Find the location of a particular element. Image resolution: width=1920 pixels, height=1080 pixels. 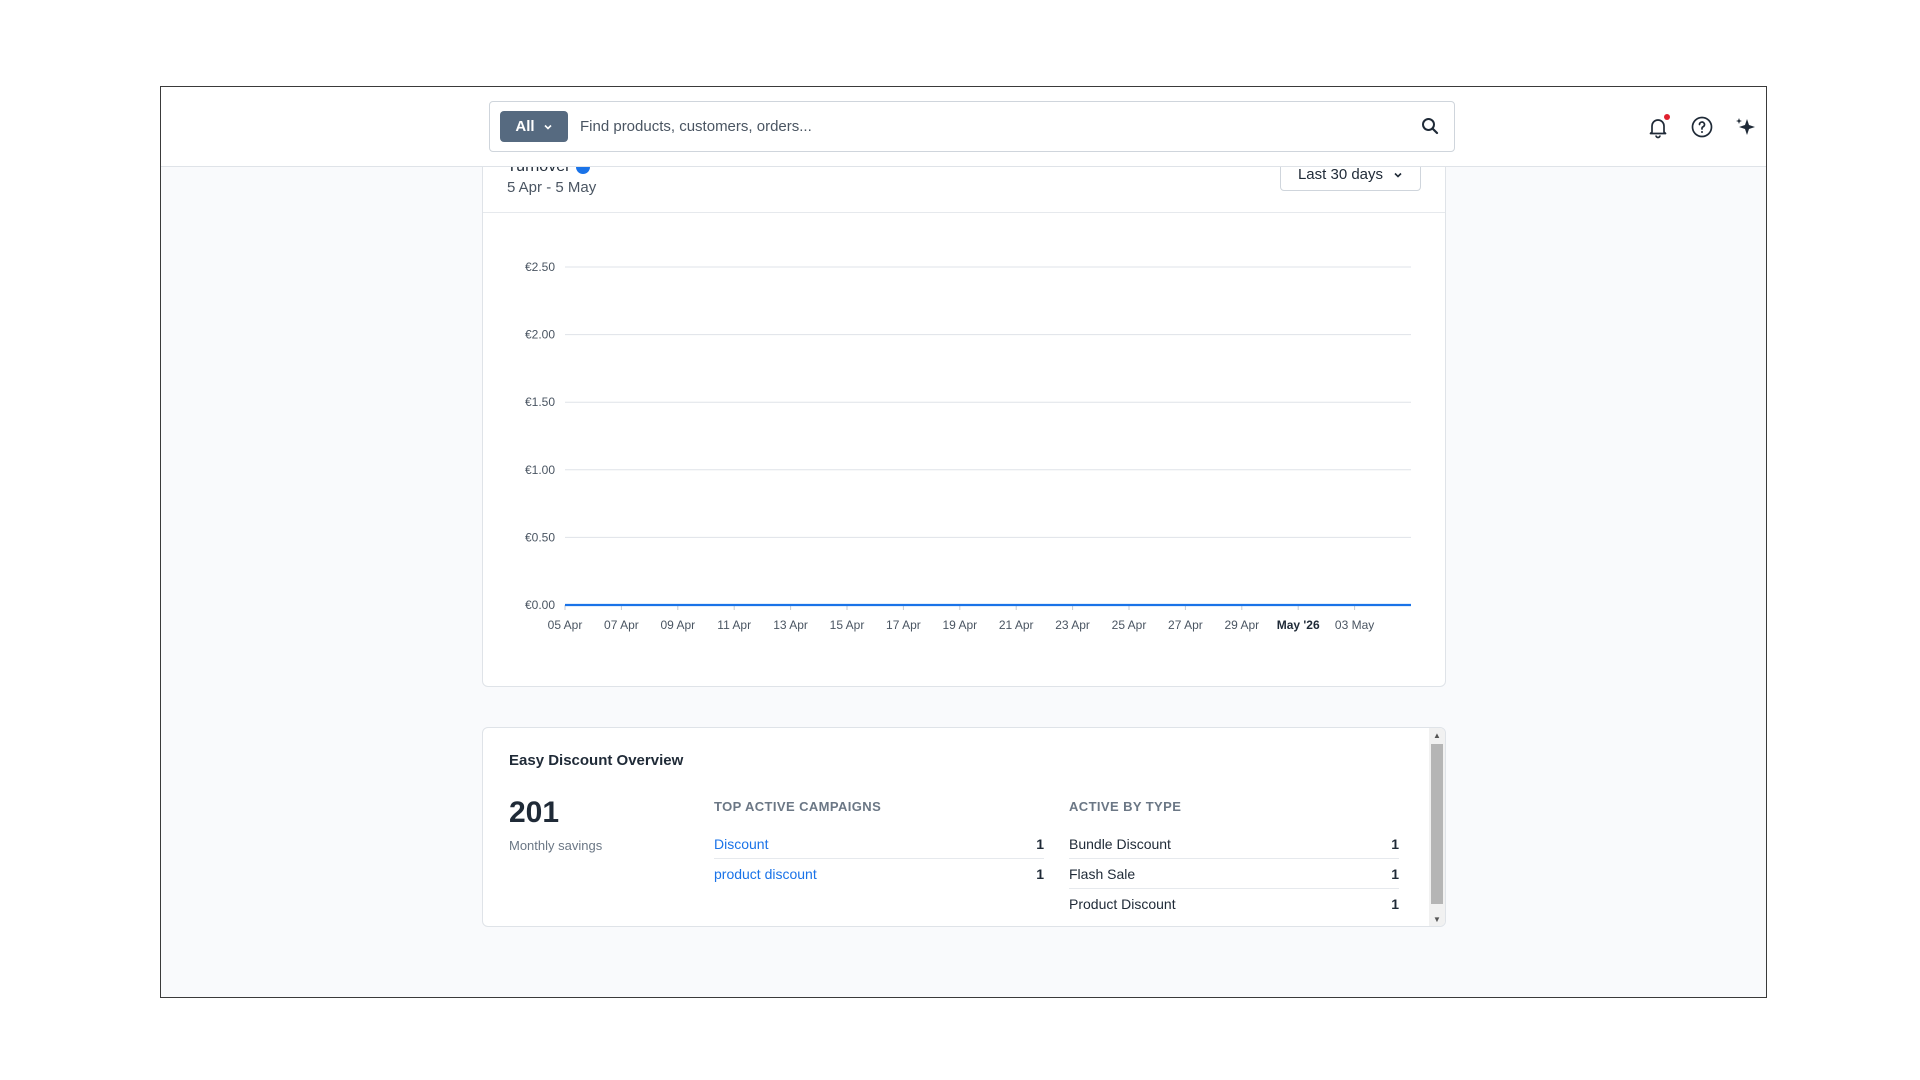

notification-badge is located at coordinates (1667, 117).